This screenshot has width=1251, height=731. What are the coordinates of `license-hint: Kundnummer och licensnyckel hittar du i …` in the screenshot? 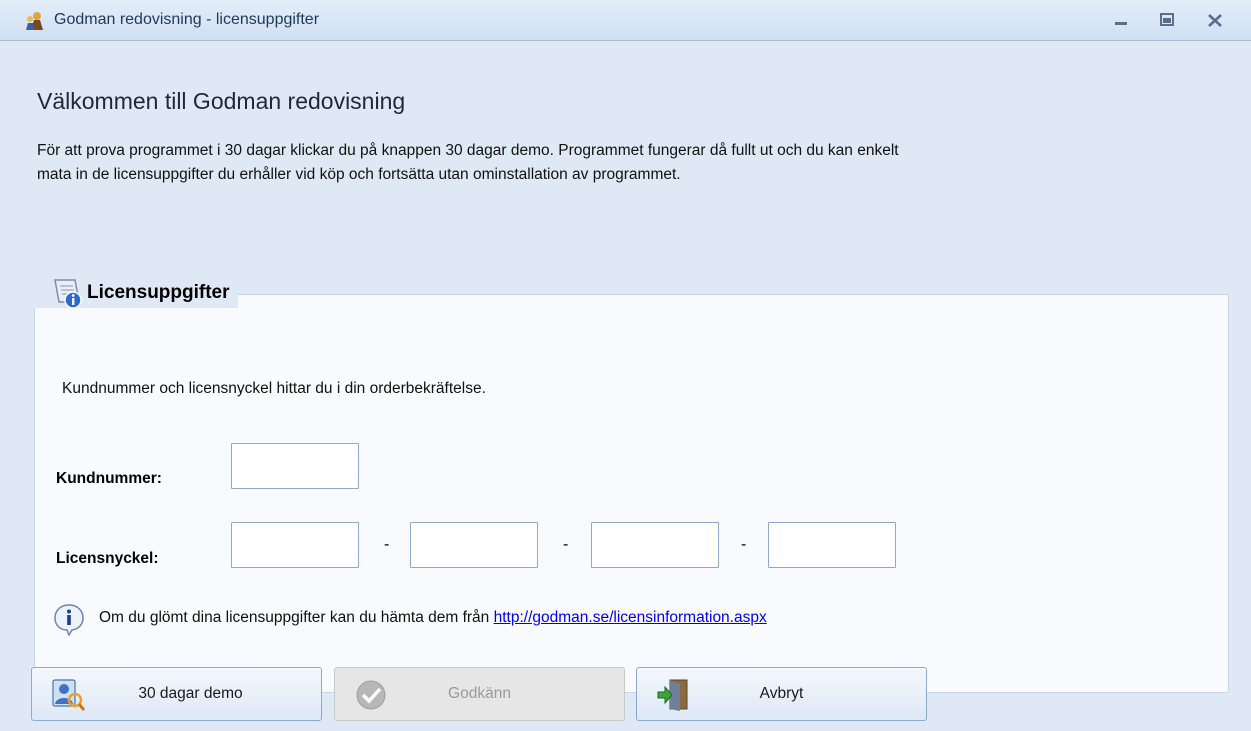 It's located at (274, 388).